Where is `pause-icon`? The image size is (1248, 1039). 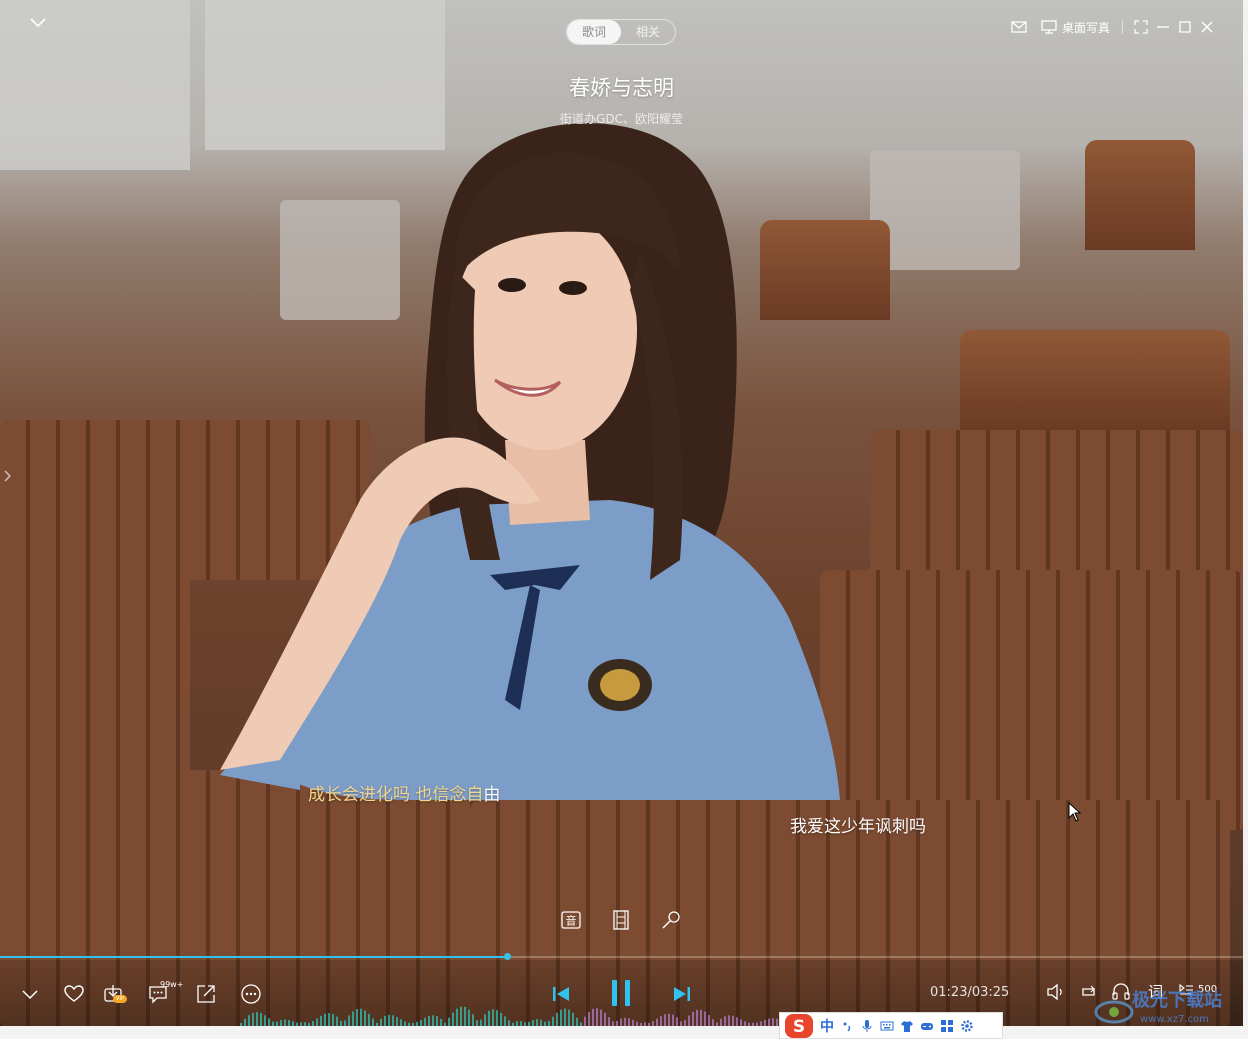 pause-icon is located at coordinates (621, 993).